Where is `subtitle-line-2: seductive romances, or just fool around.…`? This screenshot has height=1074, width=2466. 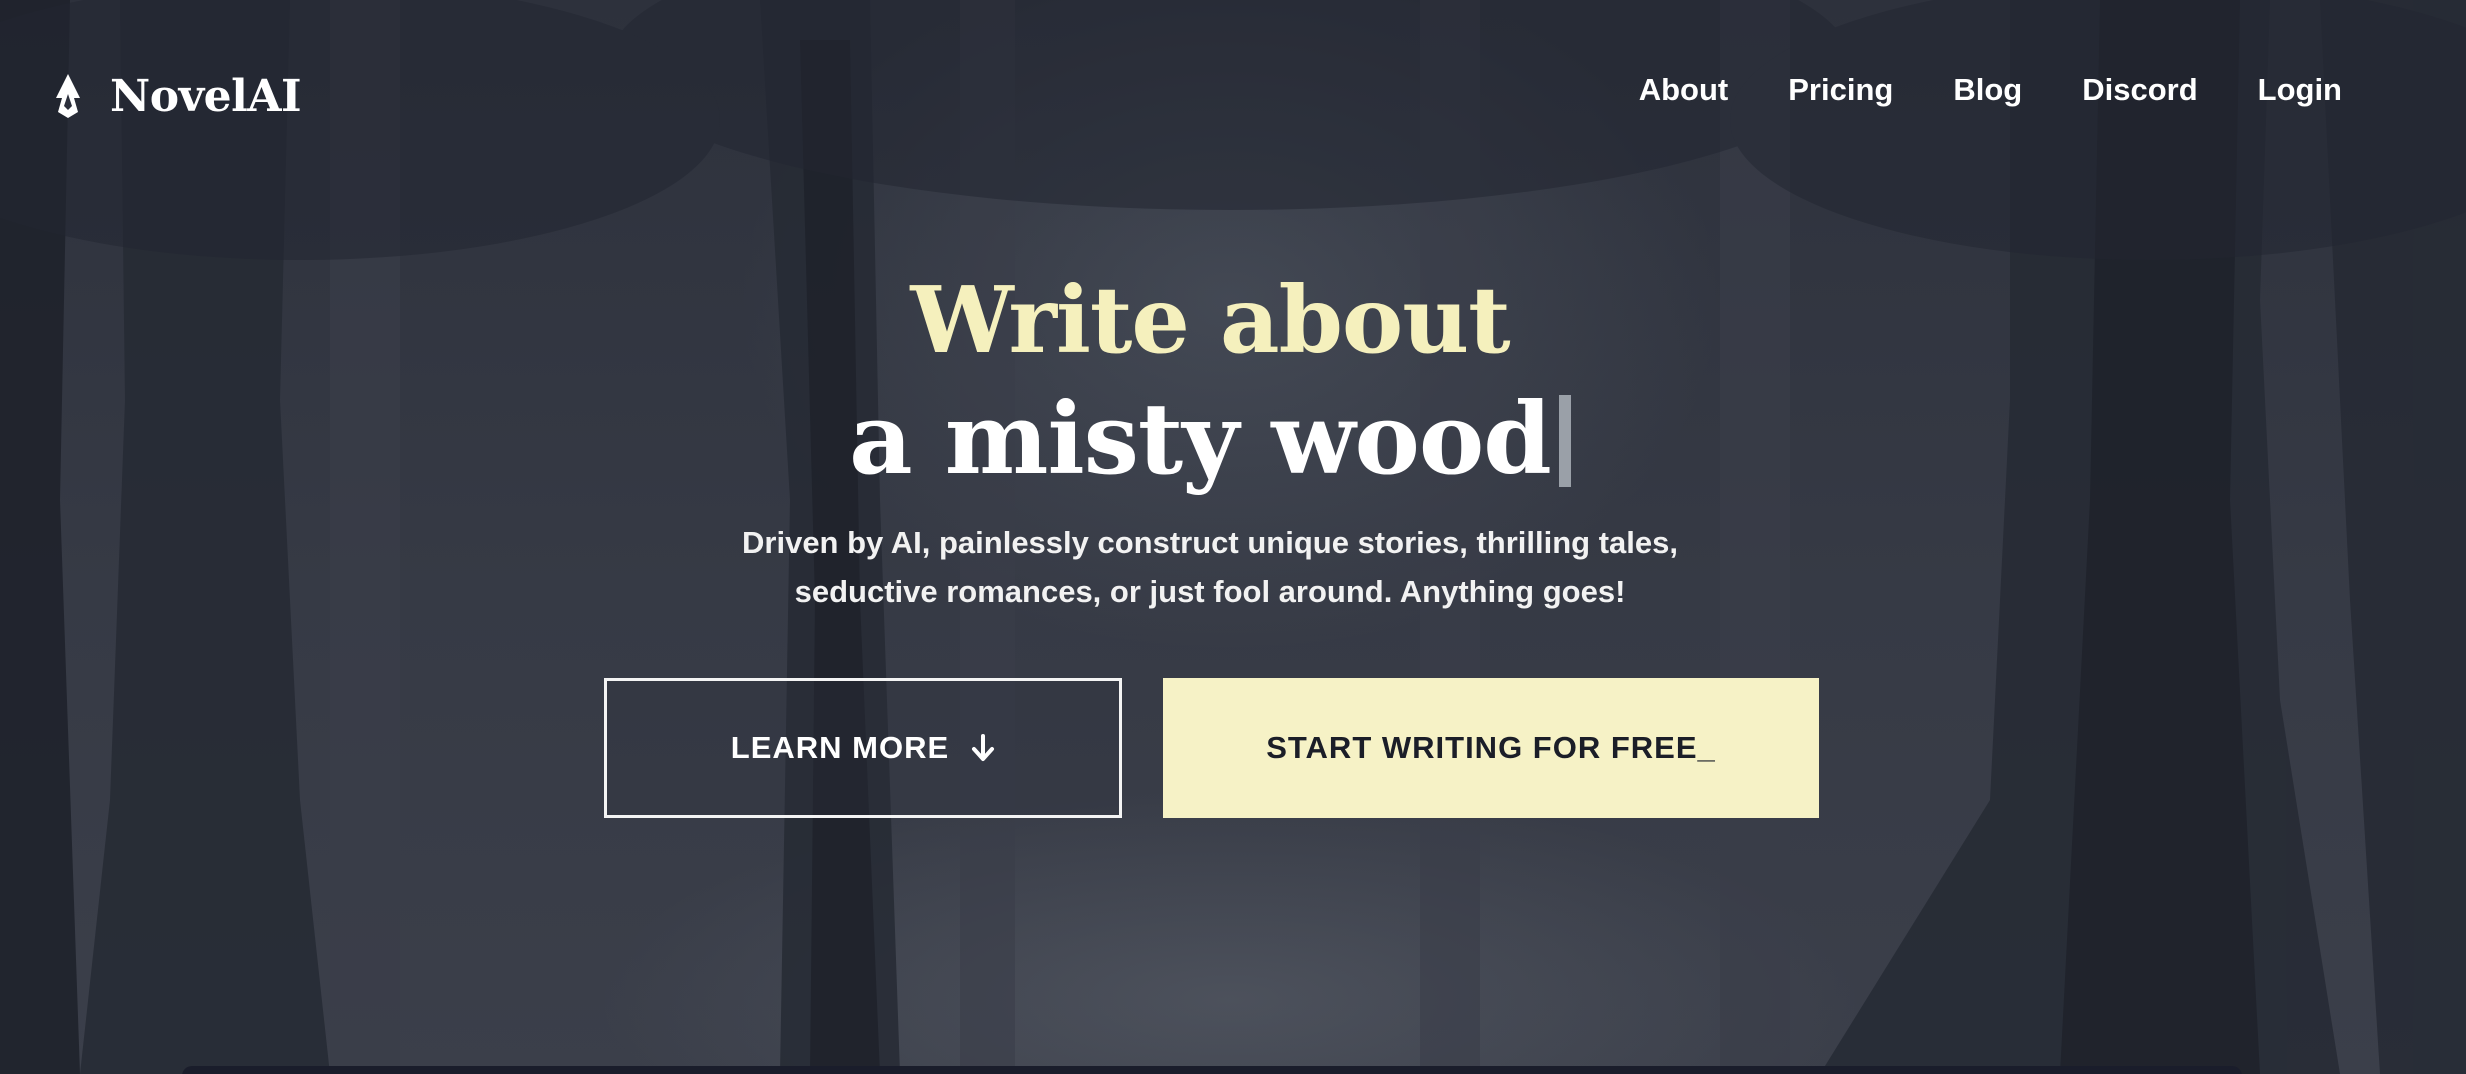 subtitle-line-2: seductive romances, or just fool around.… is located at coordinates (1210, 591).